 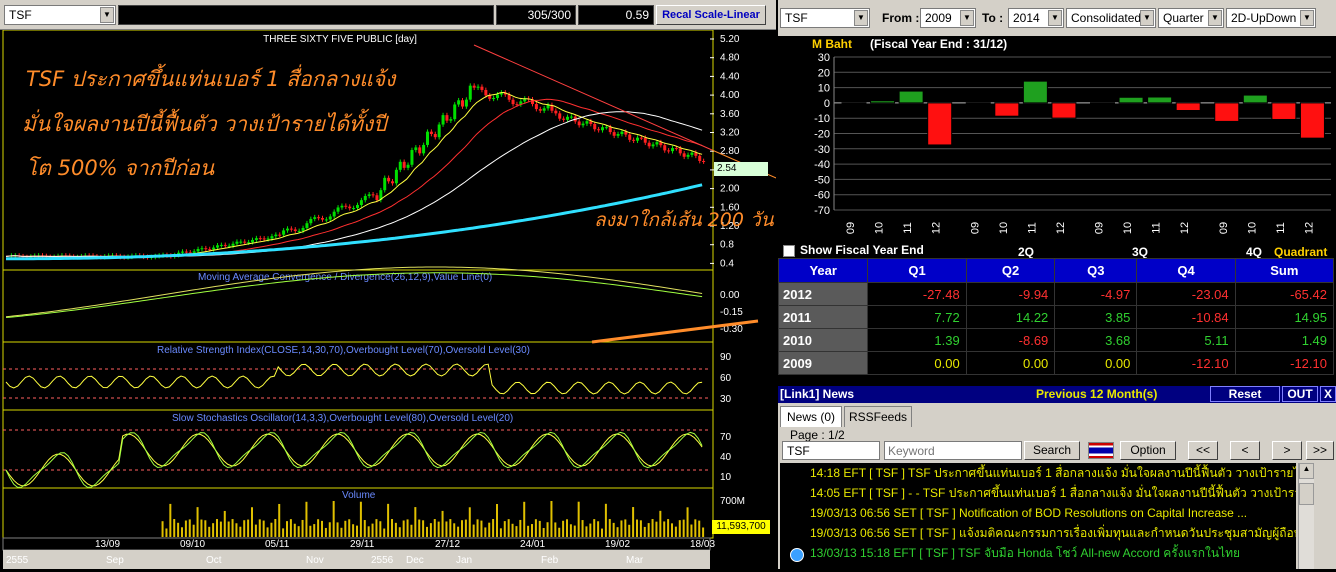 I want to click on scroll-up-icon: ▲, so click(x=1306, y=471).